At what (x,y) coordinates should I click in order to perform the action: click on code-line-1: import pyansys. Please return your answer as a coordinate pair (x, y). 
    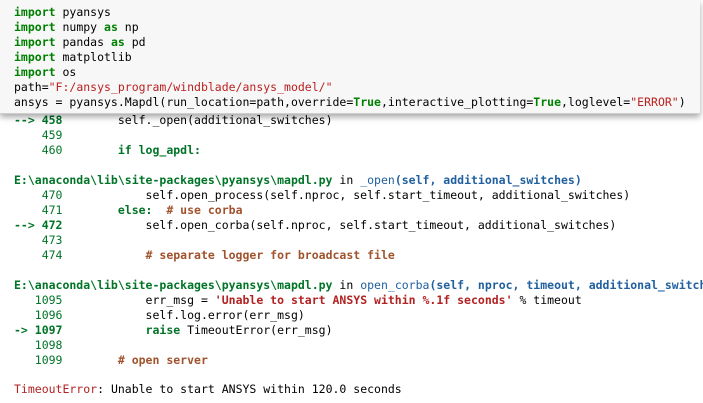
    Looking at the image, I should click on (62, 12).